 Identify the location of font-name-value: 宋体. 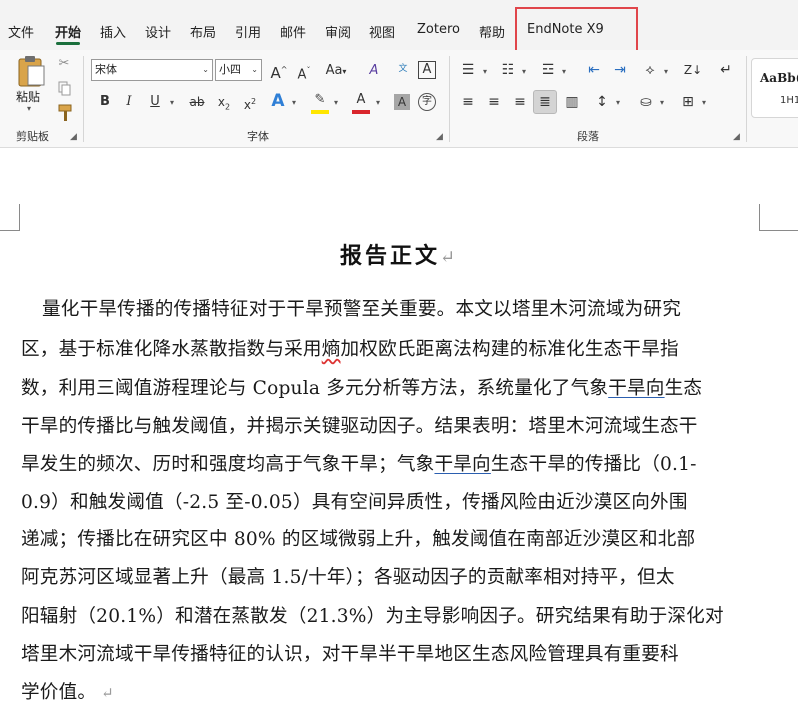
(106, 69).